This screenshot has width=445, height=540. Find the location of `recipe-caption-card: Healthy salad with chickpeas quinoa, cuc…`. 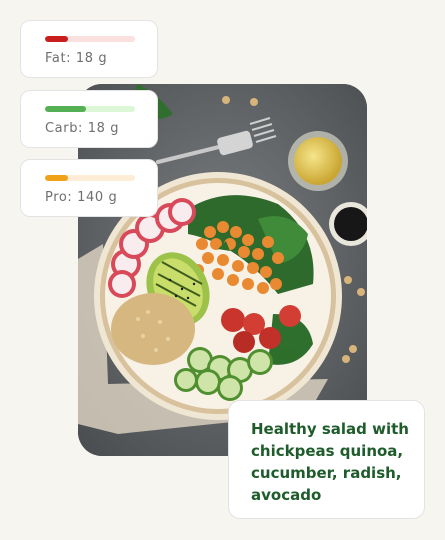

recipe-caption-card: Healthy salad with chickpeas quinoa, cuc… is located at coordinates (326, 459).